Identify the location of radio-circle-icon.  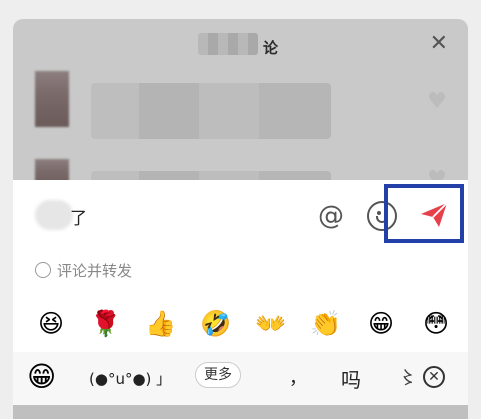
(43, 270).